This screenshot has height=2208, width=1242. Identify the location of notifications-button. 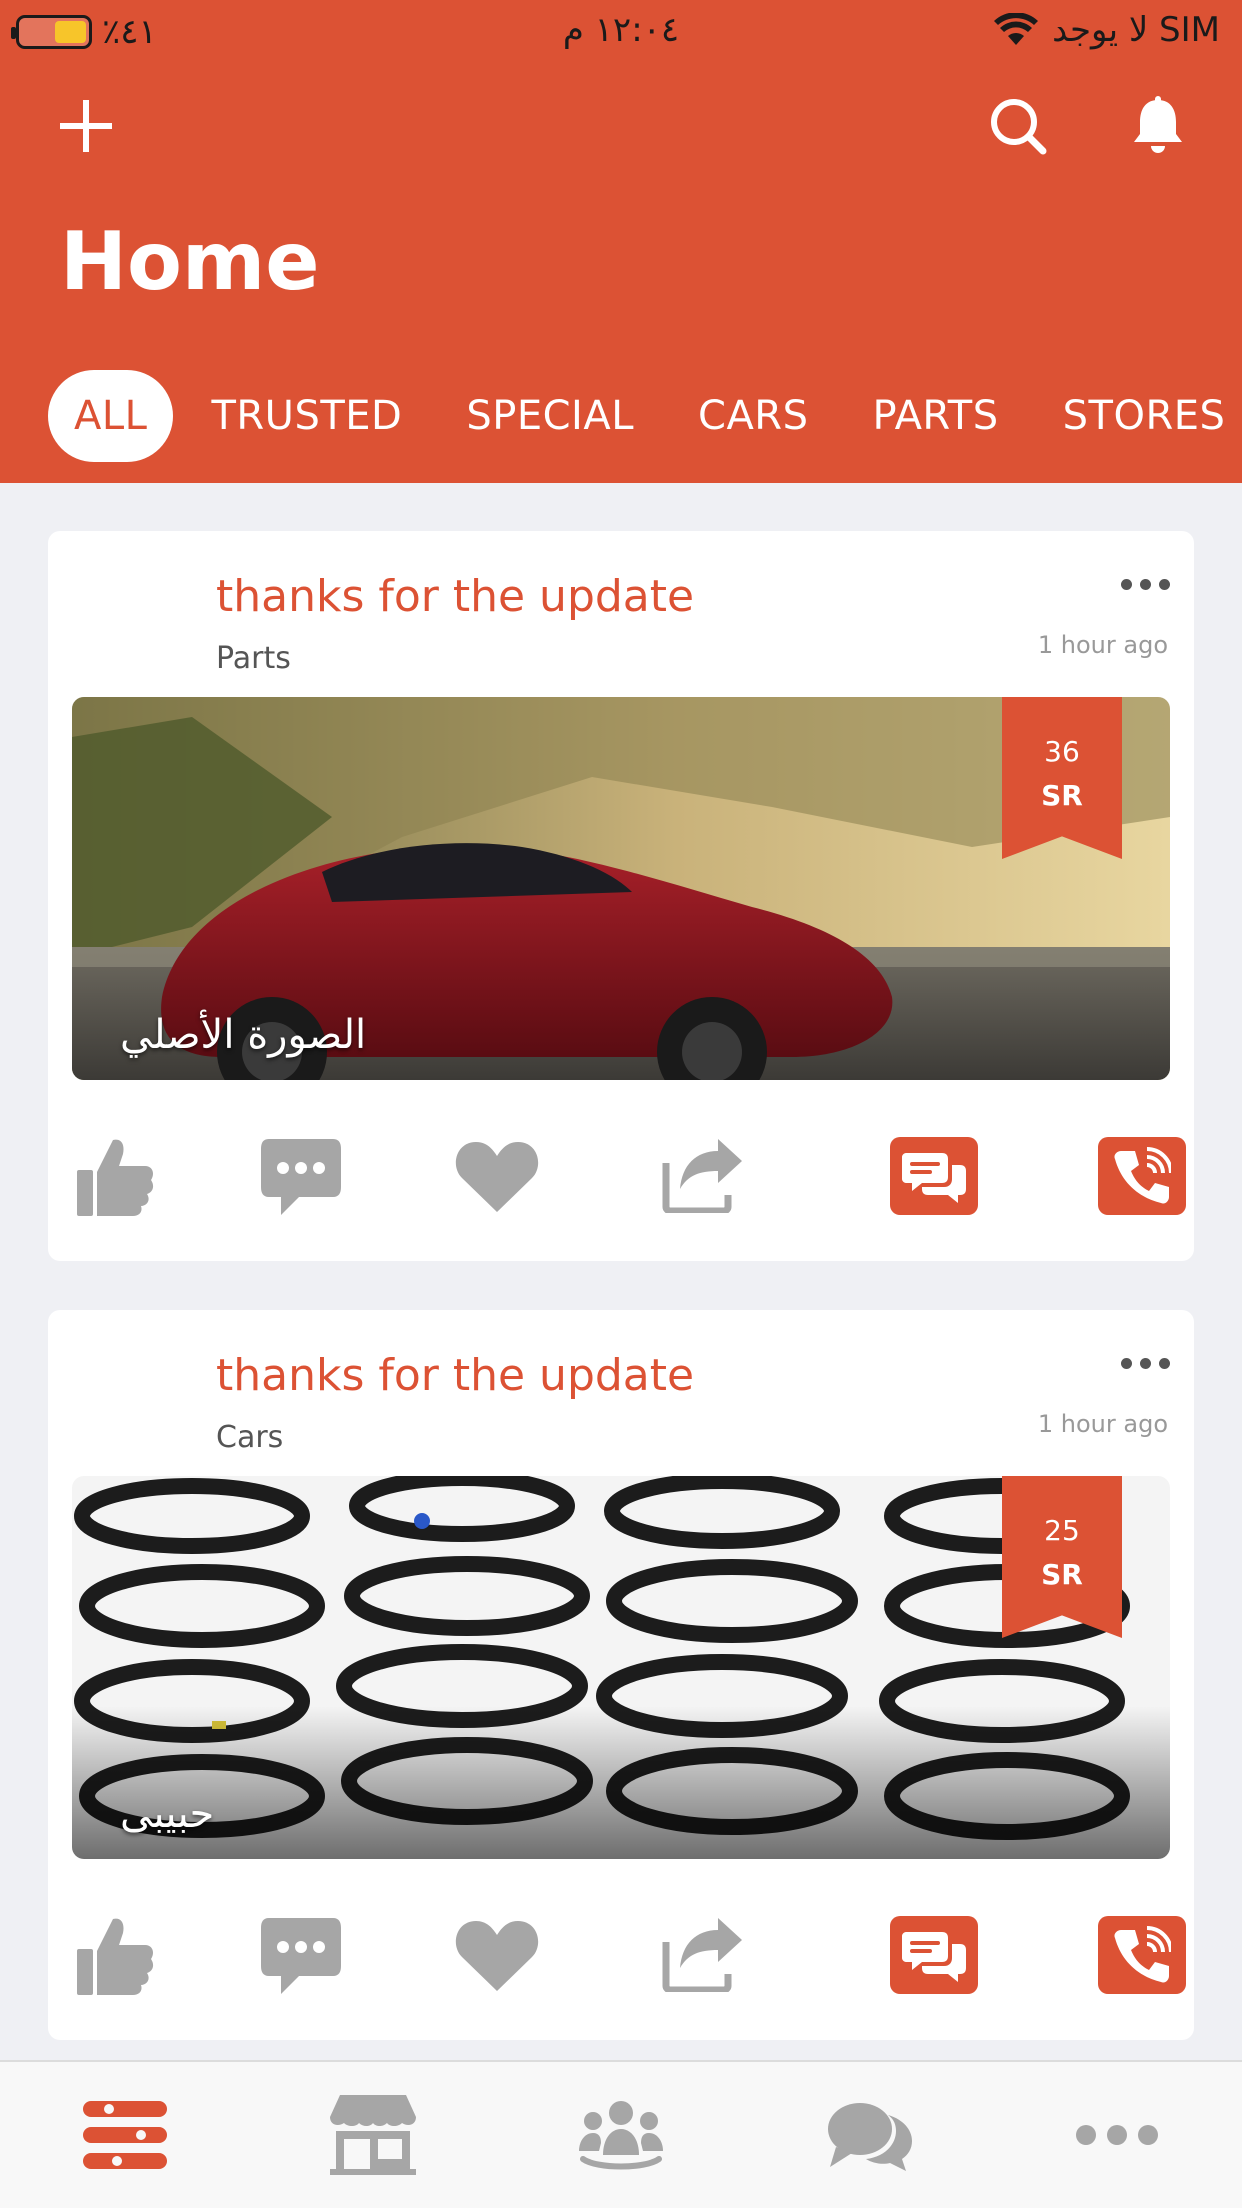
(1158, 126).